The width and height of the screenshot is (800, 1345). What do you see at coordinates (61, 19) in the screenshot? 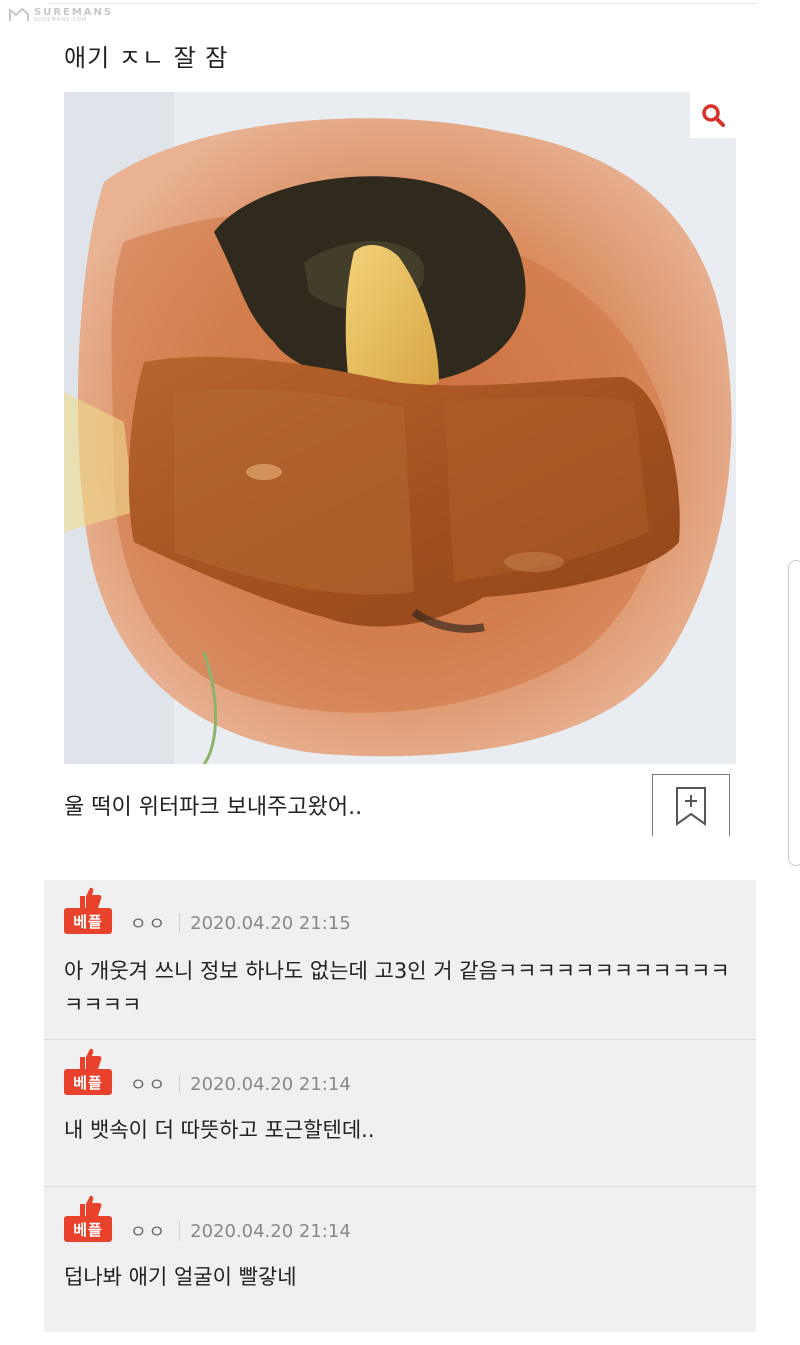
I see `watermark-subtext: SUREMANS.COM` at bounding box center [61, 19].